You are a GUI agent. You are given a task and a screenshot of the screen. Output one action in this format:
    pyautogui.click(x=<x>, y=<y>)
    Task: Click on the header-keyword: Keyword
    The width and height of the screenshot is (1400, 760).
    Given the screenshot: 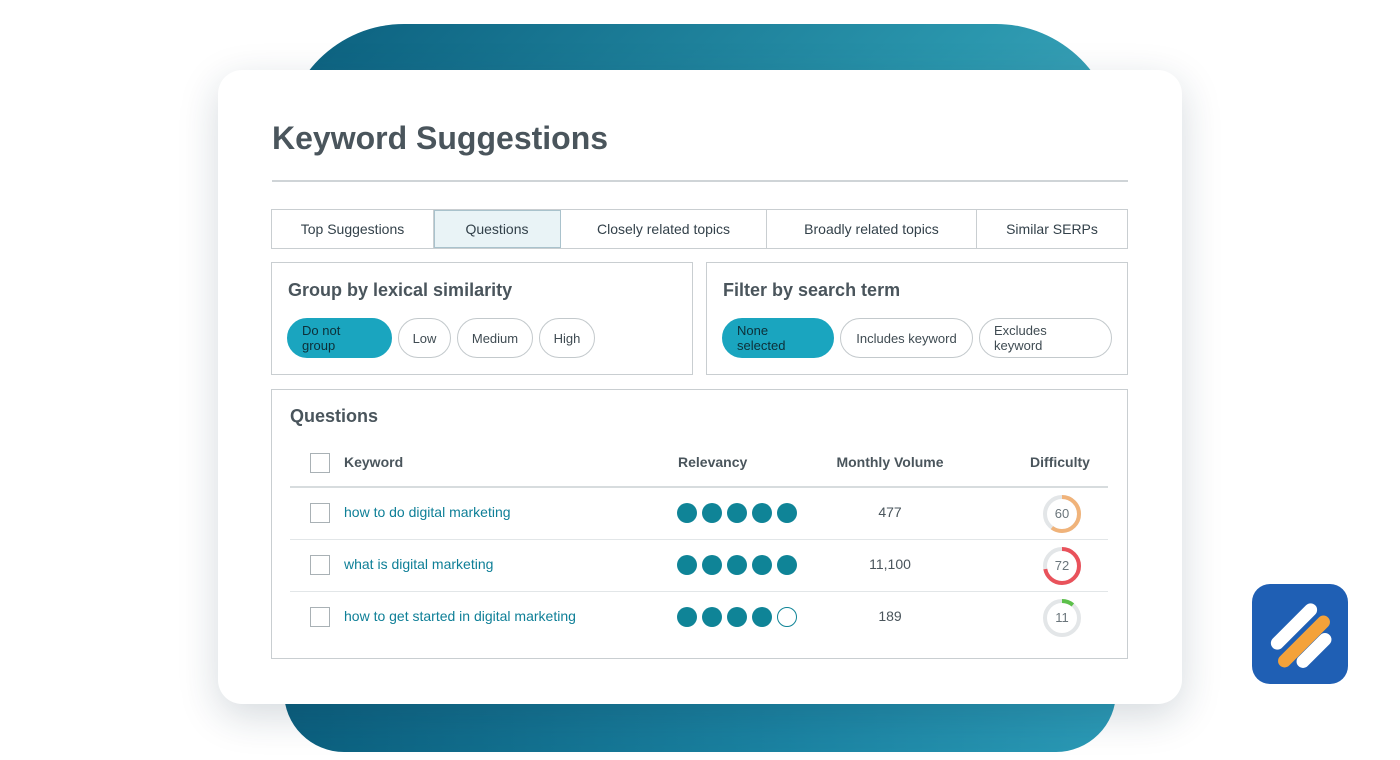 What is the action you would take?
    pyautogui.click(x=374, y=462)
    